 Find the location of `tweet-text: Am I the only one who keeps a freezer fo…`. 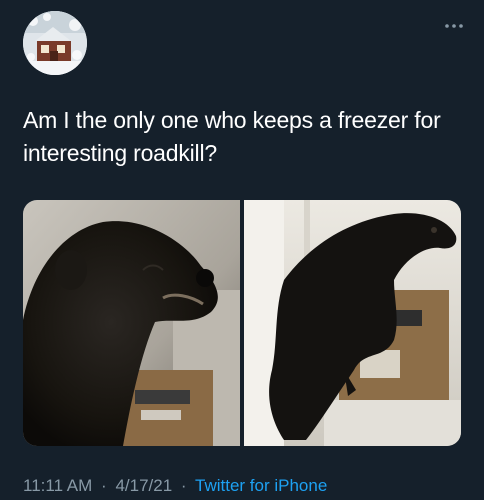

tweet-text: Am I the only one who keeps a freezer fo… is located at coordinates (232, 136).